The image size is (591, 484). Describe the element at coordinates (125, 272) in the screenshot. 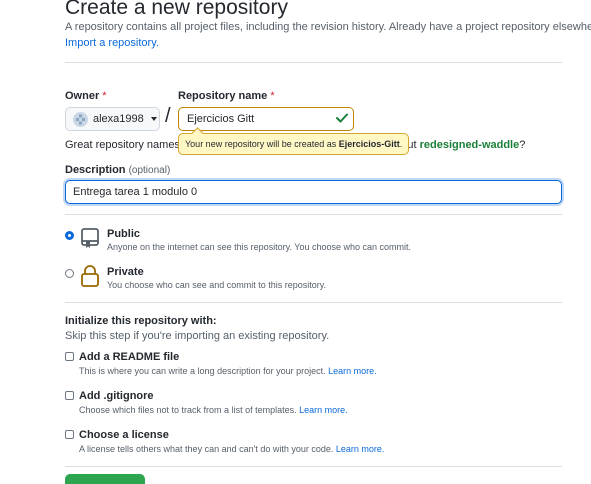

I see `private-title: Private` at that location.